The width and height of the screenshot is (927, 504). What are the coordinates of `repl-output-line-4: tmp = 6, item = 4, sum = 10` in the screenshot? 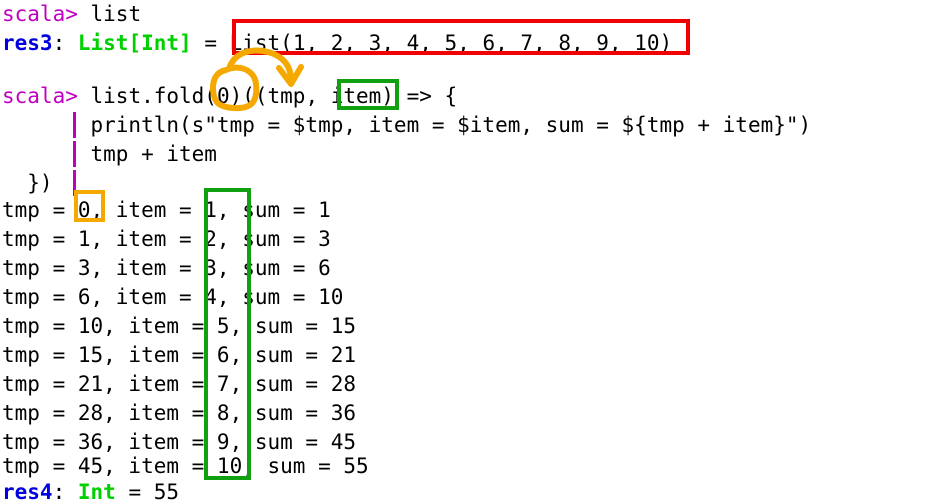 It's located at (173, 297).